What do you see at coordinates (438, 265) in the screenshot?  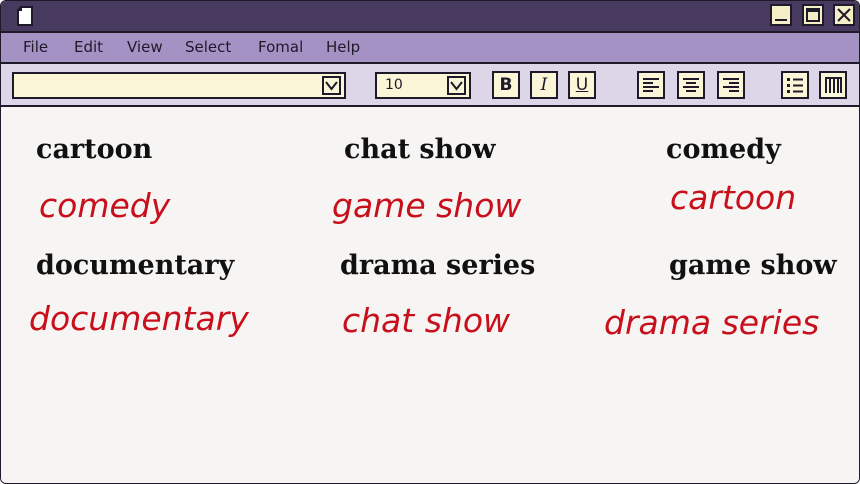 I see `word-drama-series: drama series` at bounding box center [438, 265].